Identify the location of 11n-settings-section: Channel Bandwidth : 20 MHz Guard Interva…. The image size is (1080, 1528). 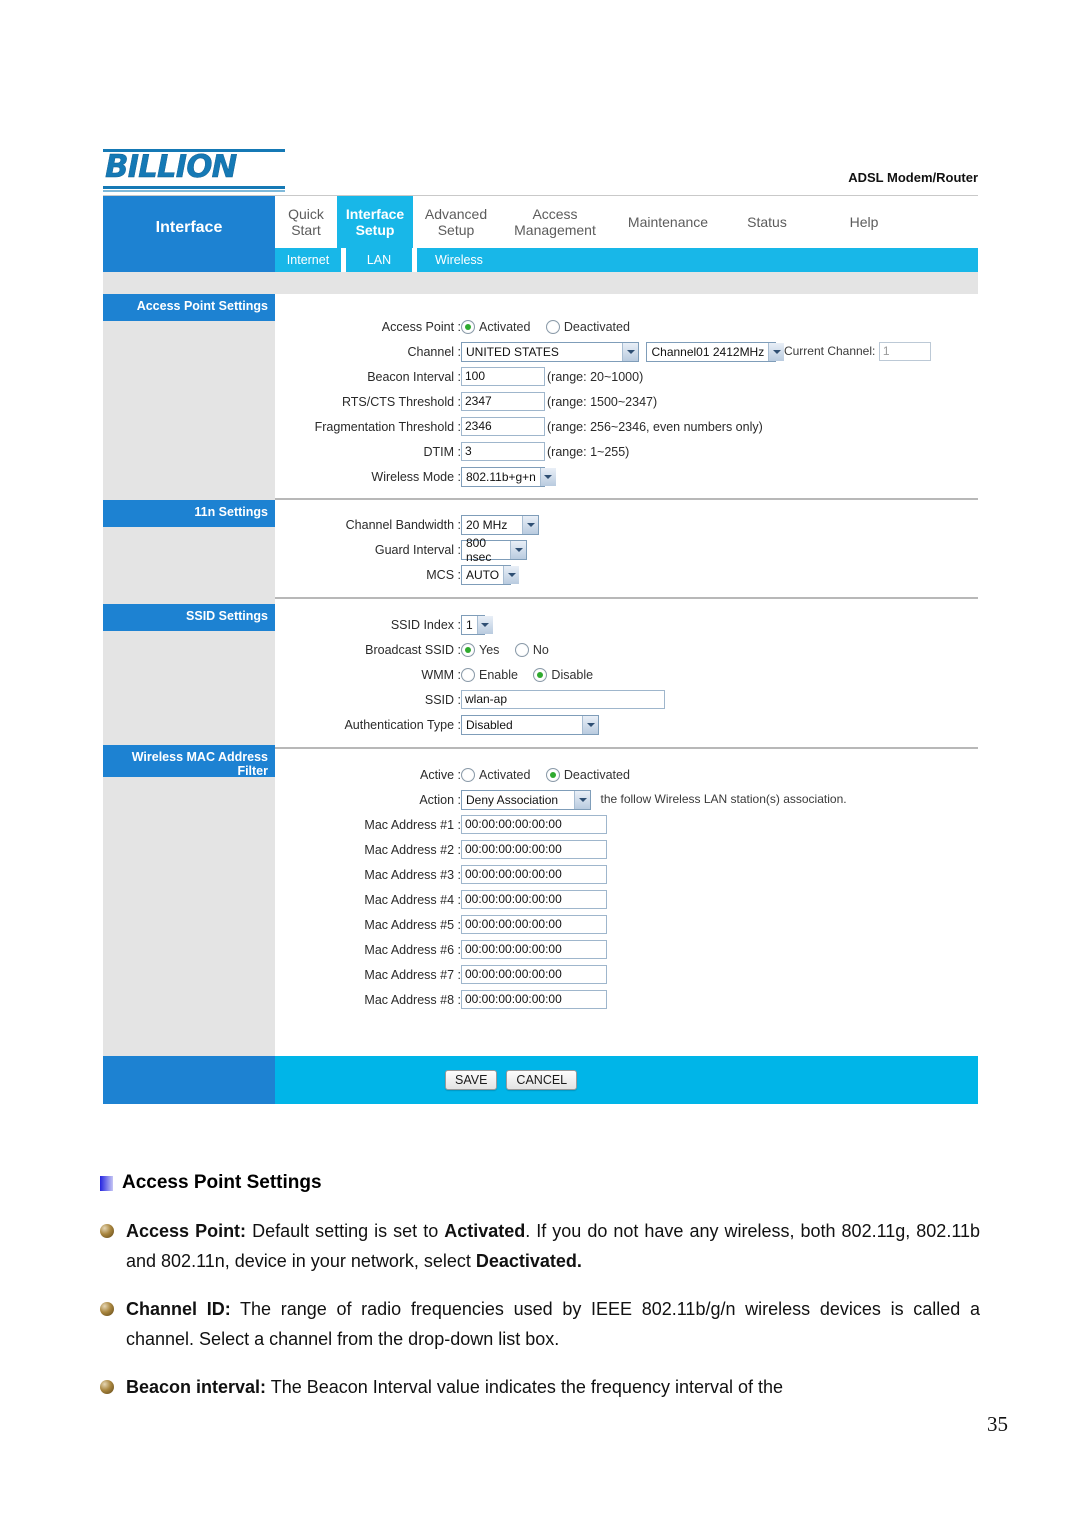
(626, 555).